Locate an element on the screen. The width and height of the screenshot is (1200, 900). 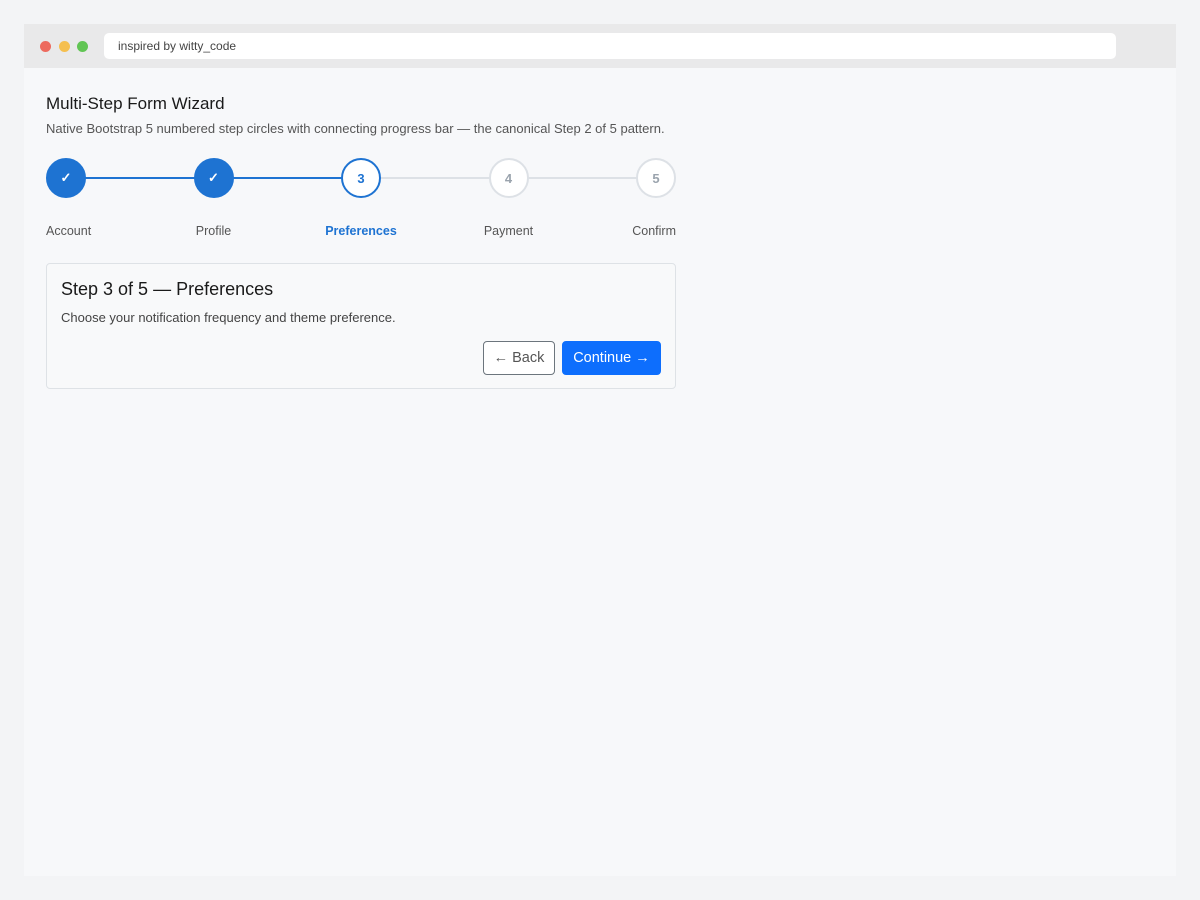
step-card-title: Step 3 of 5 — Preferences is located at coordinates (167, 289).